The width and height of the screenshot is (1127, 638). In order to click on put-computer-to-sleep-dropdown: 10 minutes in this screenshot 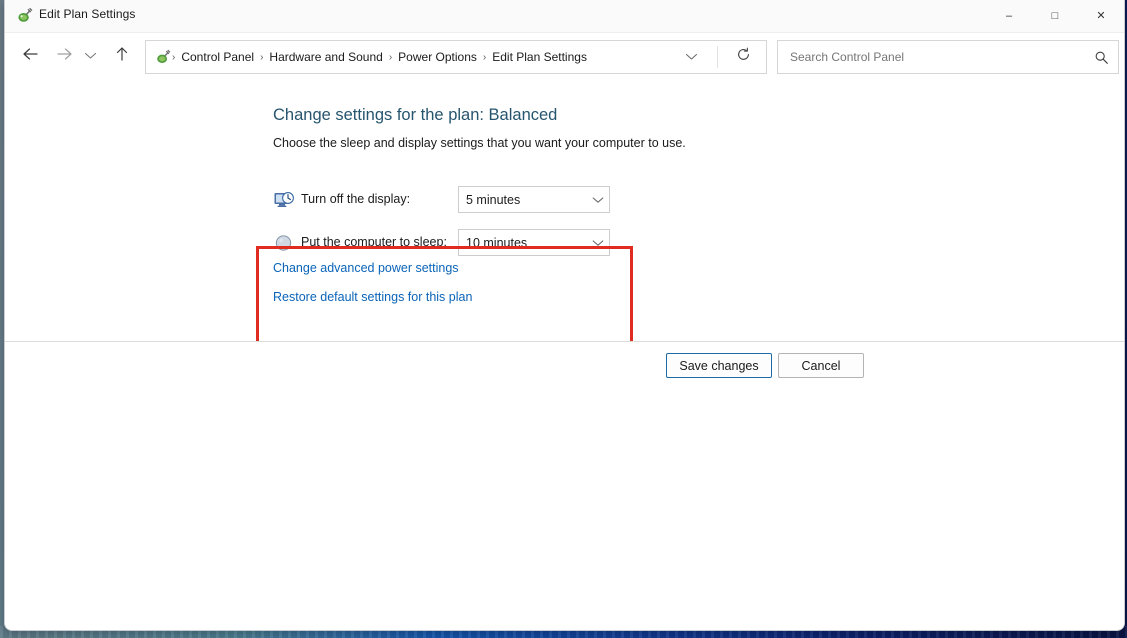, I will do `click(534, 242)`.